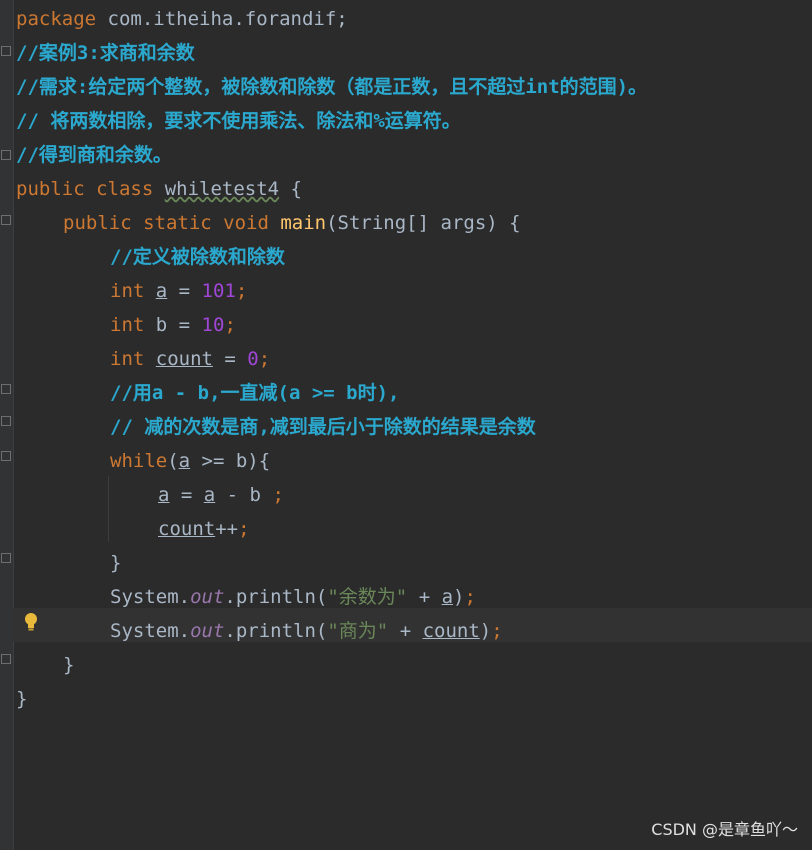 Image resolution: width=812 pixels, height=850 pixels. What do you see at coordinates (306, 631) in the screenshot?
I see `code-line-current: System.out.println("商为" + count);` at bounding box center [306, 631].